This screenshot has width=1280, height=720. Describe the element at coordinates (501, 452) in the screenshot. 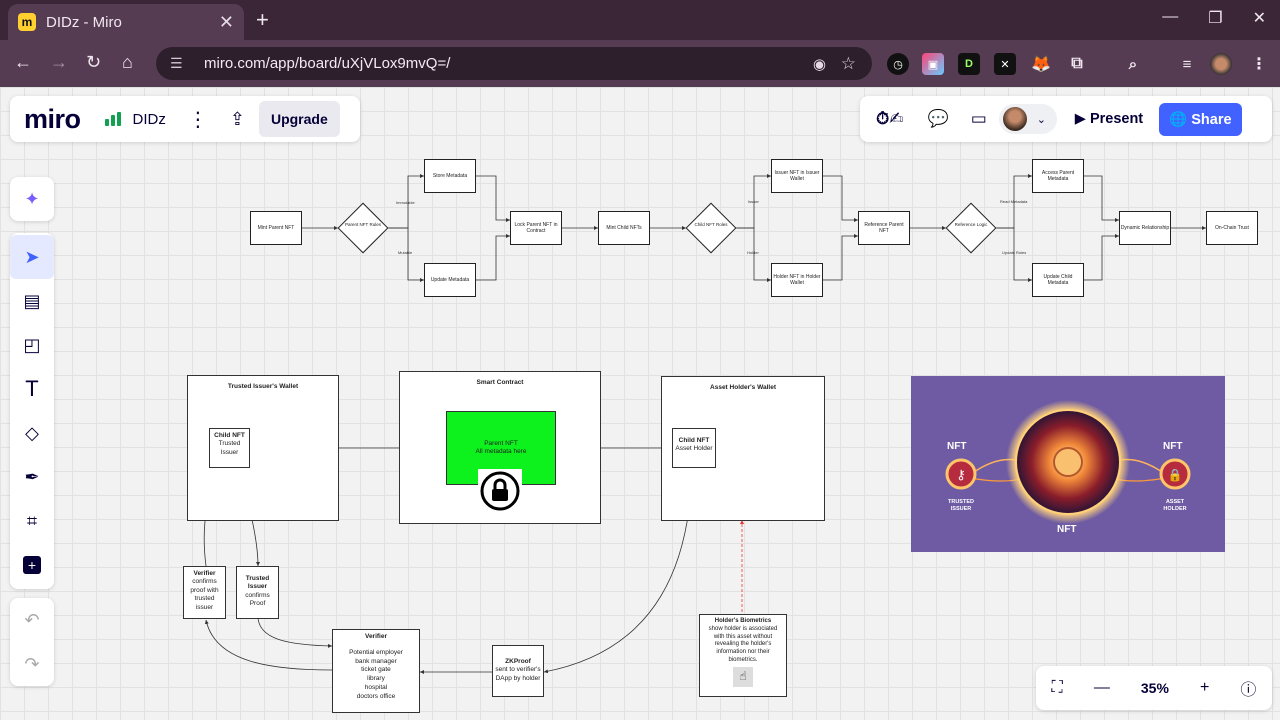

I see `node-text: All metadata here` at that location.